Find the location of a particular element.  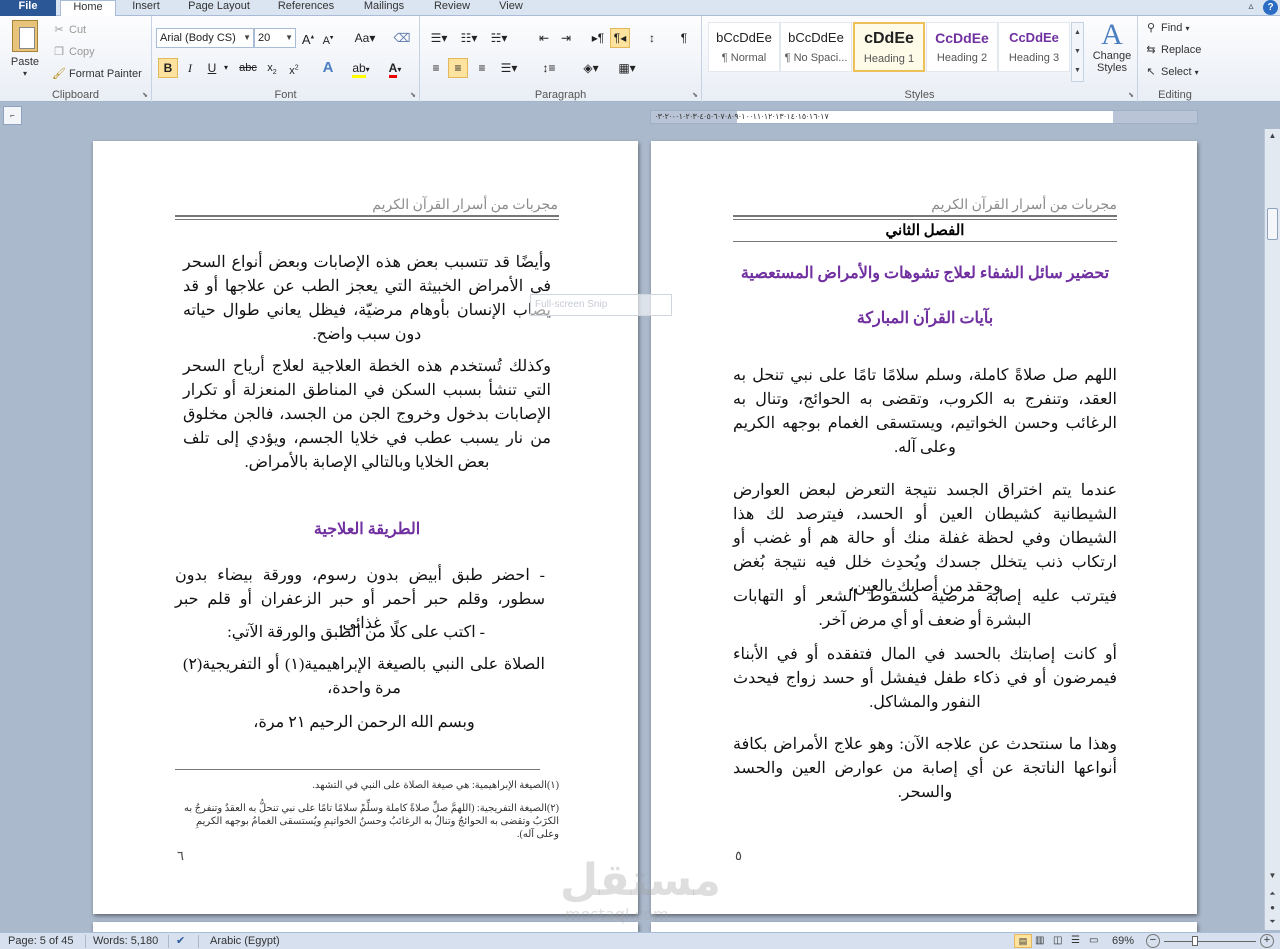

rtl-button: ¶◂ is located at coordinates (620, 38).